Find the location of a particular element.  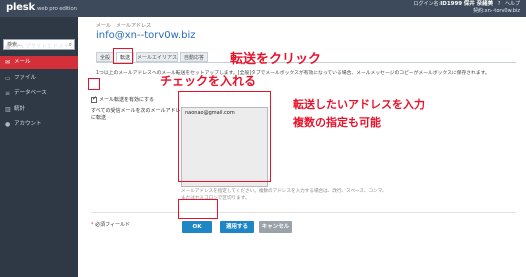

tab-mail-alias: メールエイリアス is located at coordinates (157, 57).